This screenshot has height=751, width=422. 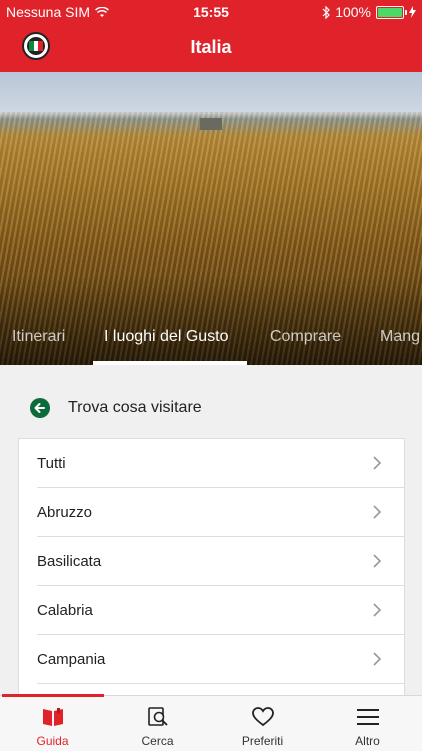 I want to click on tab-label: Cerca, so click(x=157, y=741).